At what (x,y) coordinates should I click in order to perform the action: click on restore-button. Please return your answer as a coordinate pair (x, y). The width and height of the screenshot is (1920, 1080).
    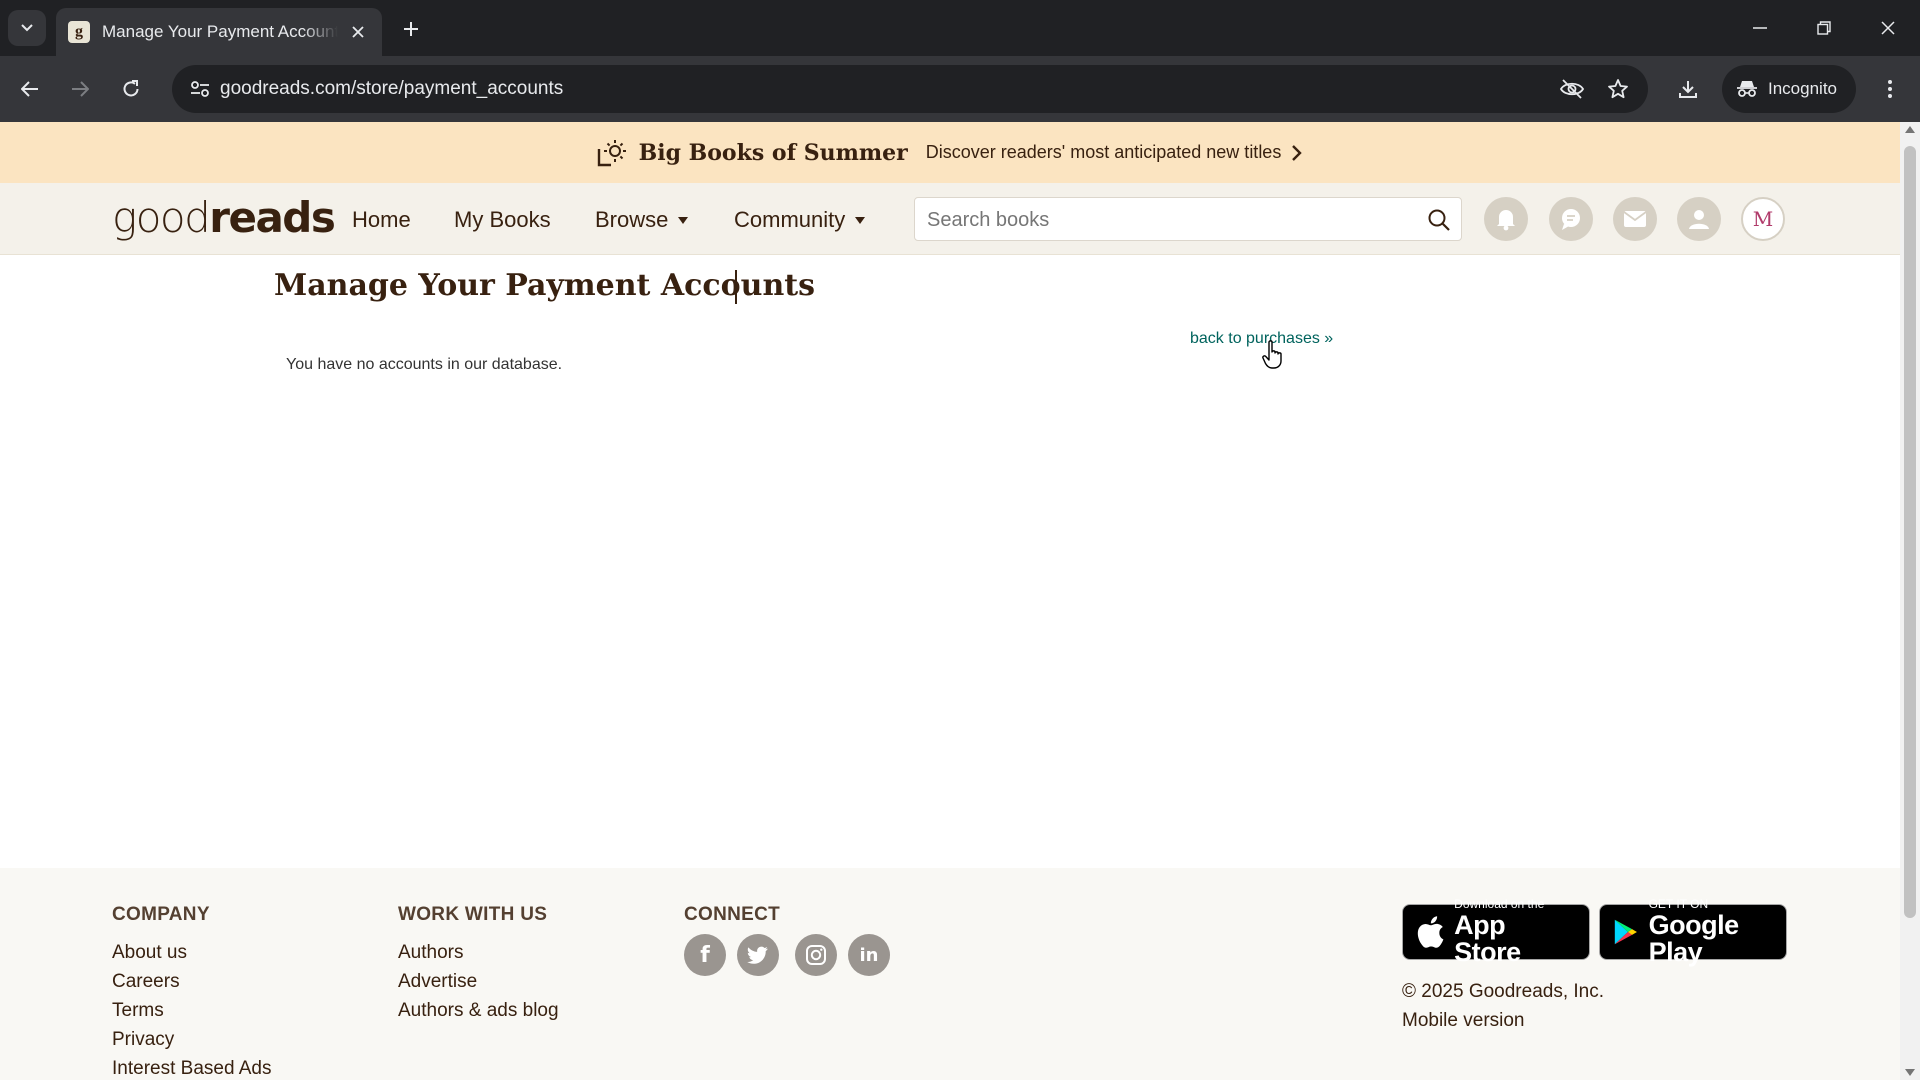
    Looking at the image, I should click on (1824, 28).